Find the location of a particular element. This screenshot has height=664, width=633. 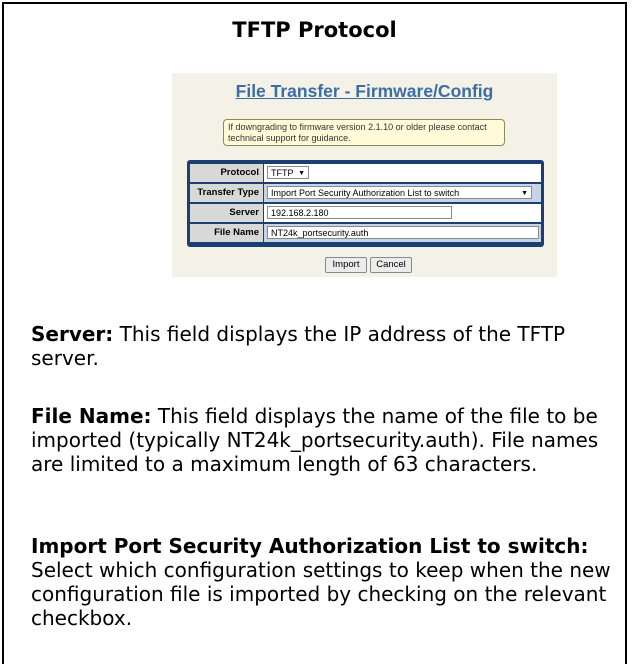

transfer-type-label: Transfer Type is located at coordinates (226, 193).